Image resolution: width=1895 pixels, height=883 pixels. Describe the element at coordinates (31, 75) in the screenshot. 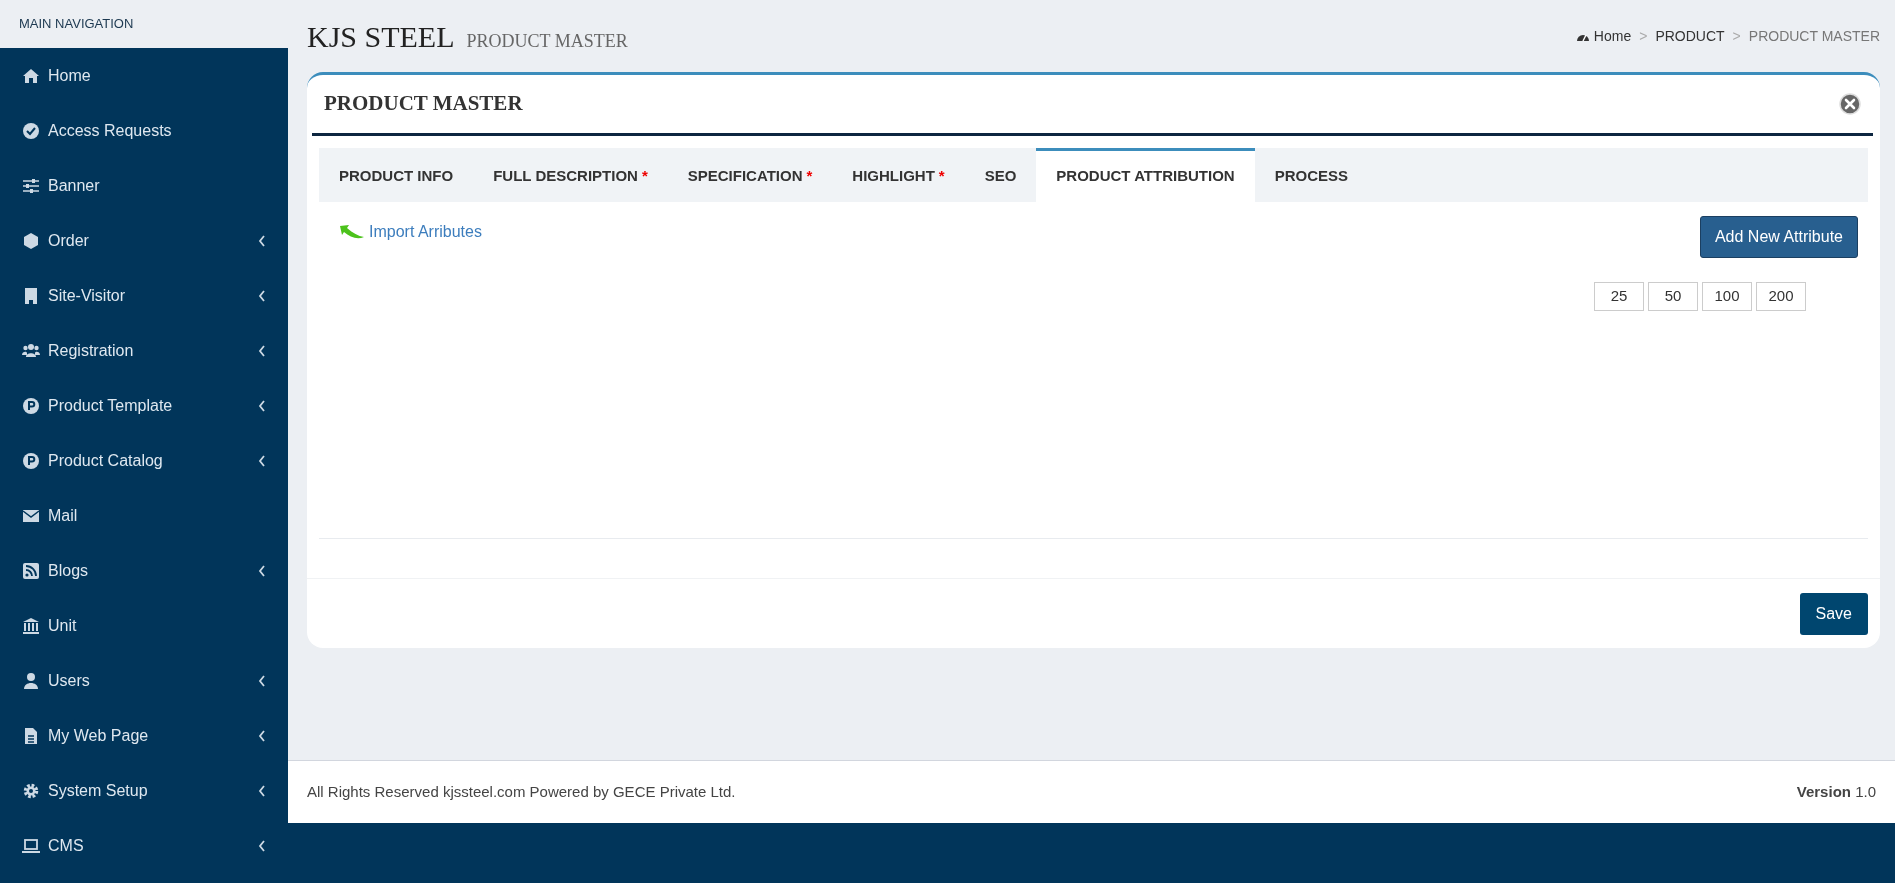

I see `home-icon` at that location.